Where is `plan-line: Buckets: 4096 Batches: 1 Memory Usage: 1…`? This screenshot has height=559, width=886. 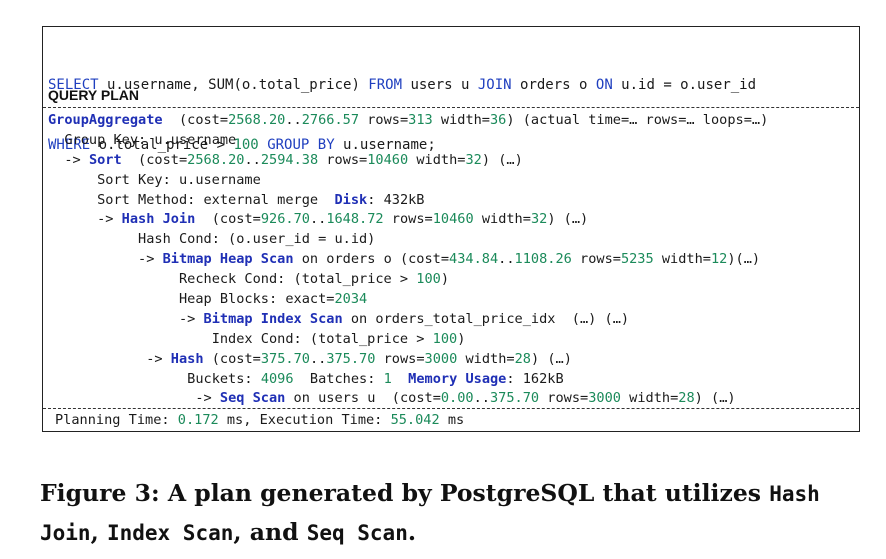
plan-line: Buckets: 4096 Batches: 1 Memory Usage: 1… is located at coordinates (408, 380).